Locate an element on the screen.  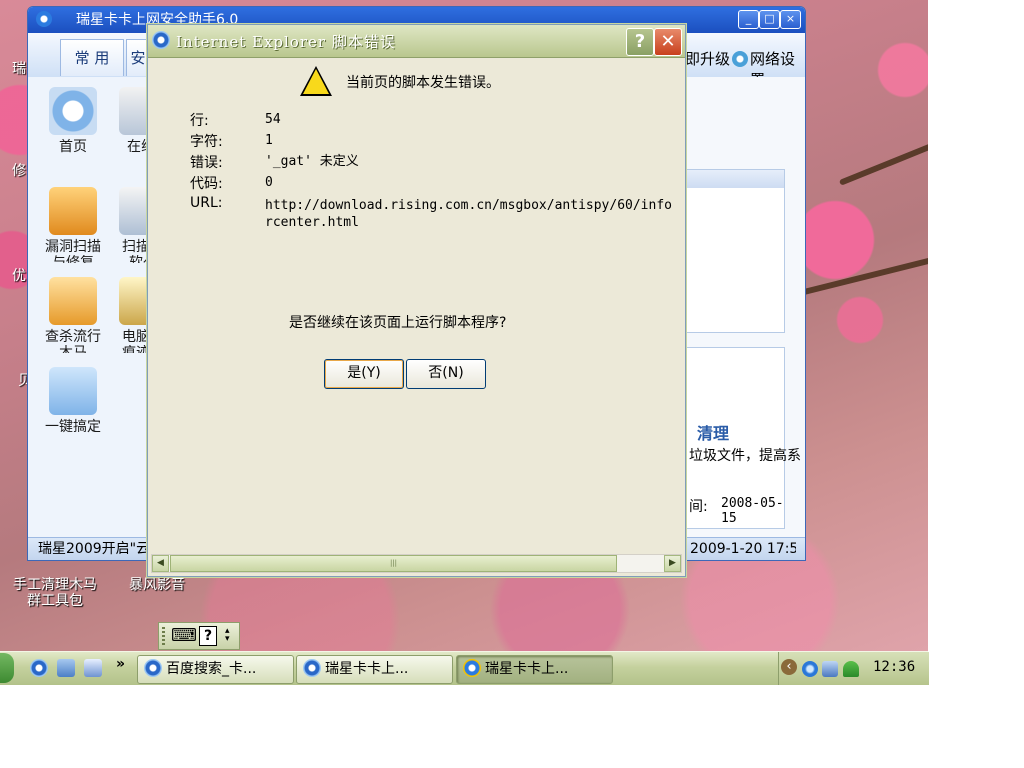
scrollbar-thumb: ||| is located at coordinates (393, 563).